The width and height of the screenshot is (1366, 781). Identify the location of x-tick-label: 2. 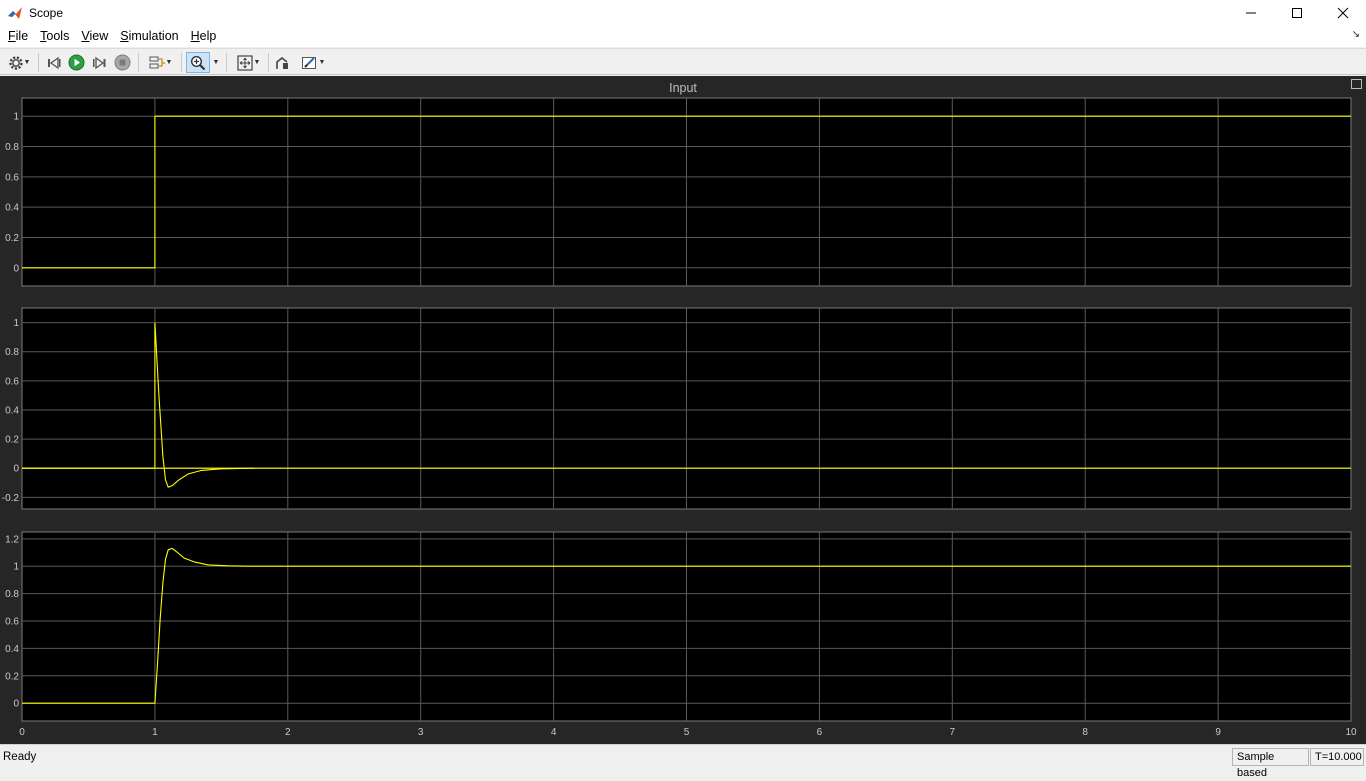
(288, 732).